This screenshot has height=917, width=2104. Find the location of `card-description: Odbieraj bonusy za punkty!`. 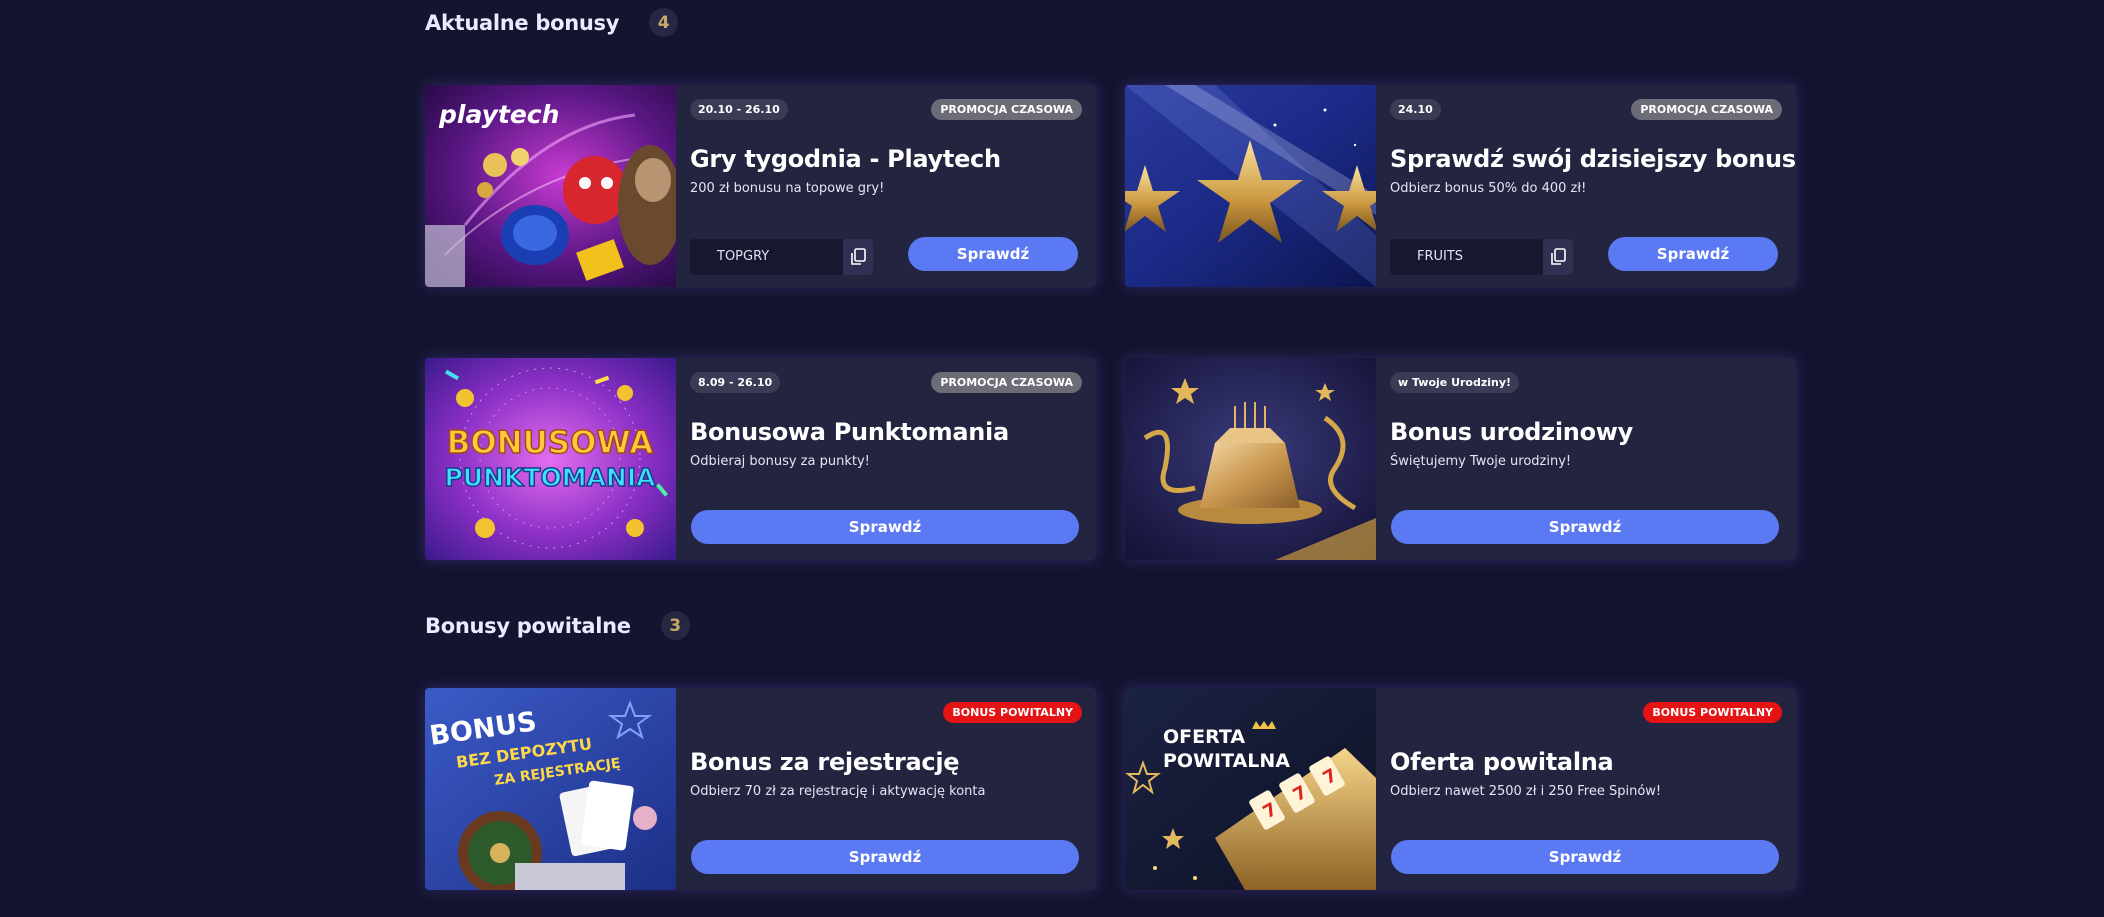

card-description: Odbieraj bonusy za punkty! is located at coordinates (780, 461).